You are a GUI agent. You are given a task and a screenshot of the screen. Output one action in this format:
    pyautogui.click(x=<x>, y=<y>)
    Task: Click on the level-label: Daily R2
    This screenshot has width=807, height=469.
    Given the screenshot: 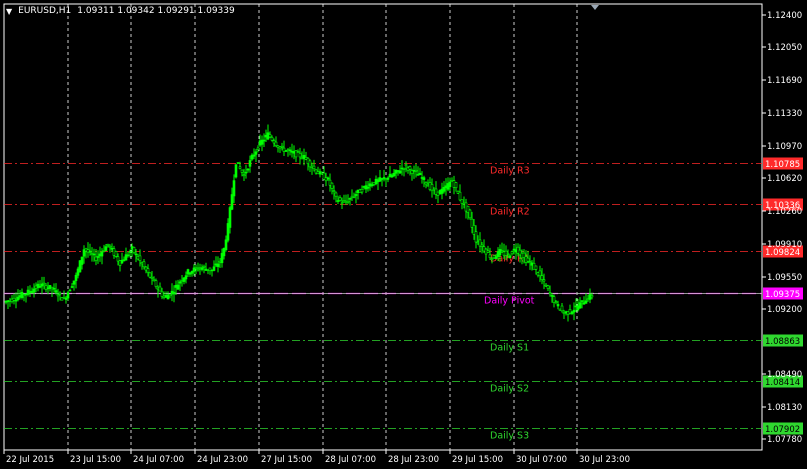 What is the action you would take?
    pyautogui.click(x=510, y=212)
    